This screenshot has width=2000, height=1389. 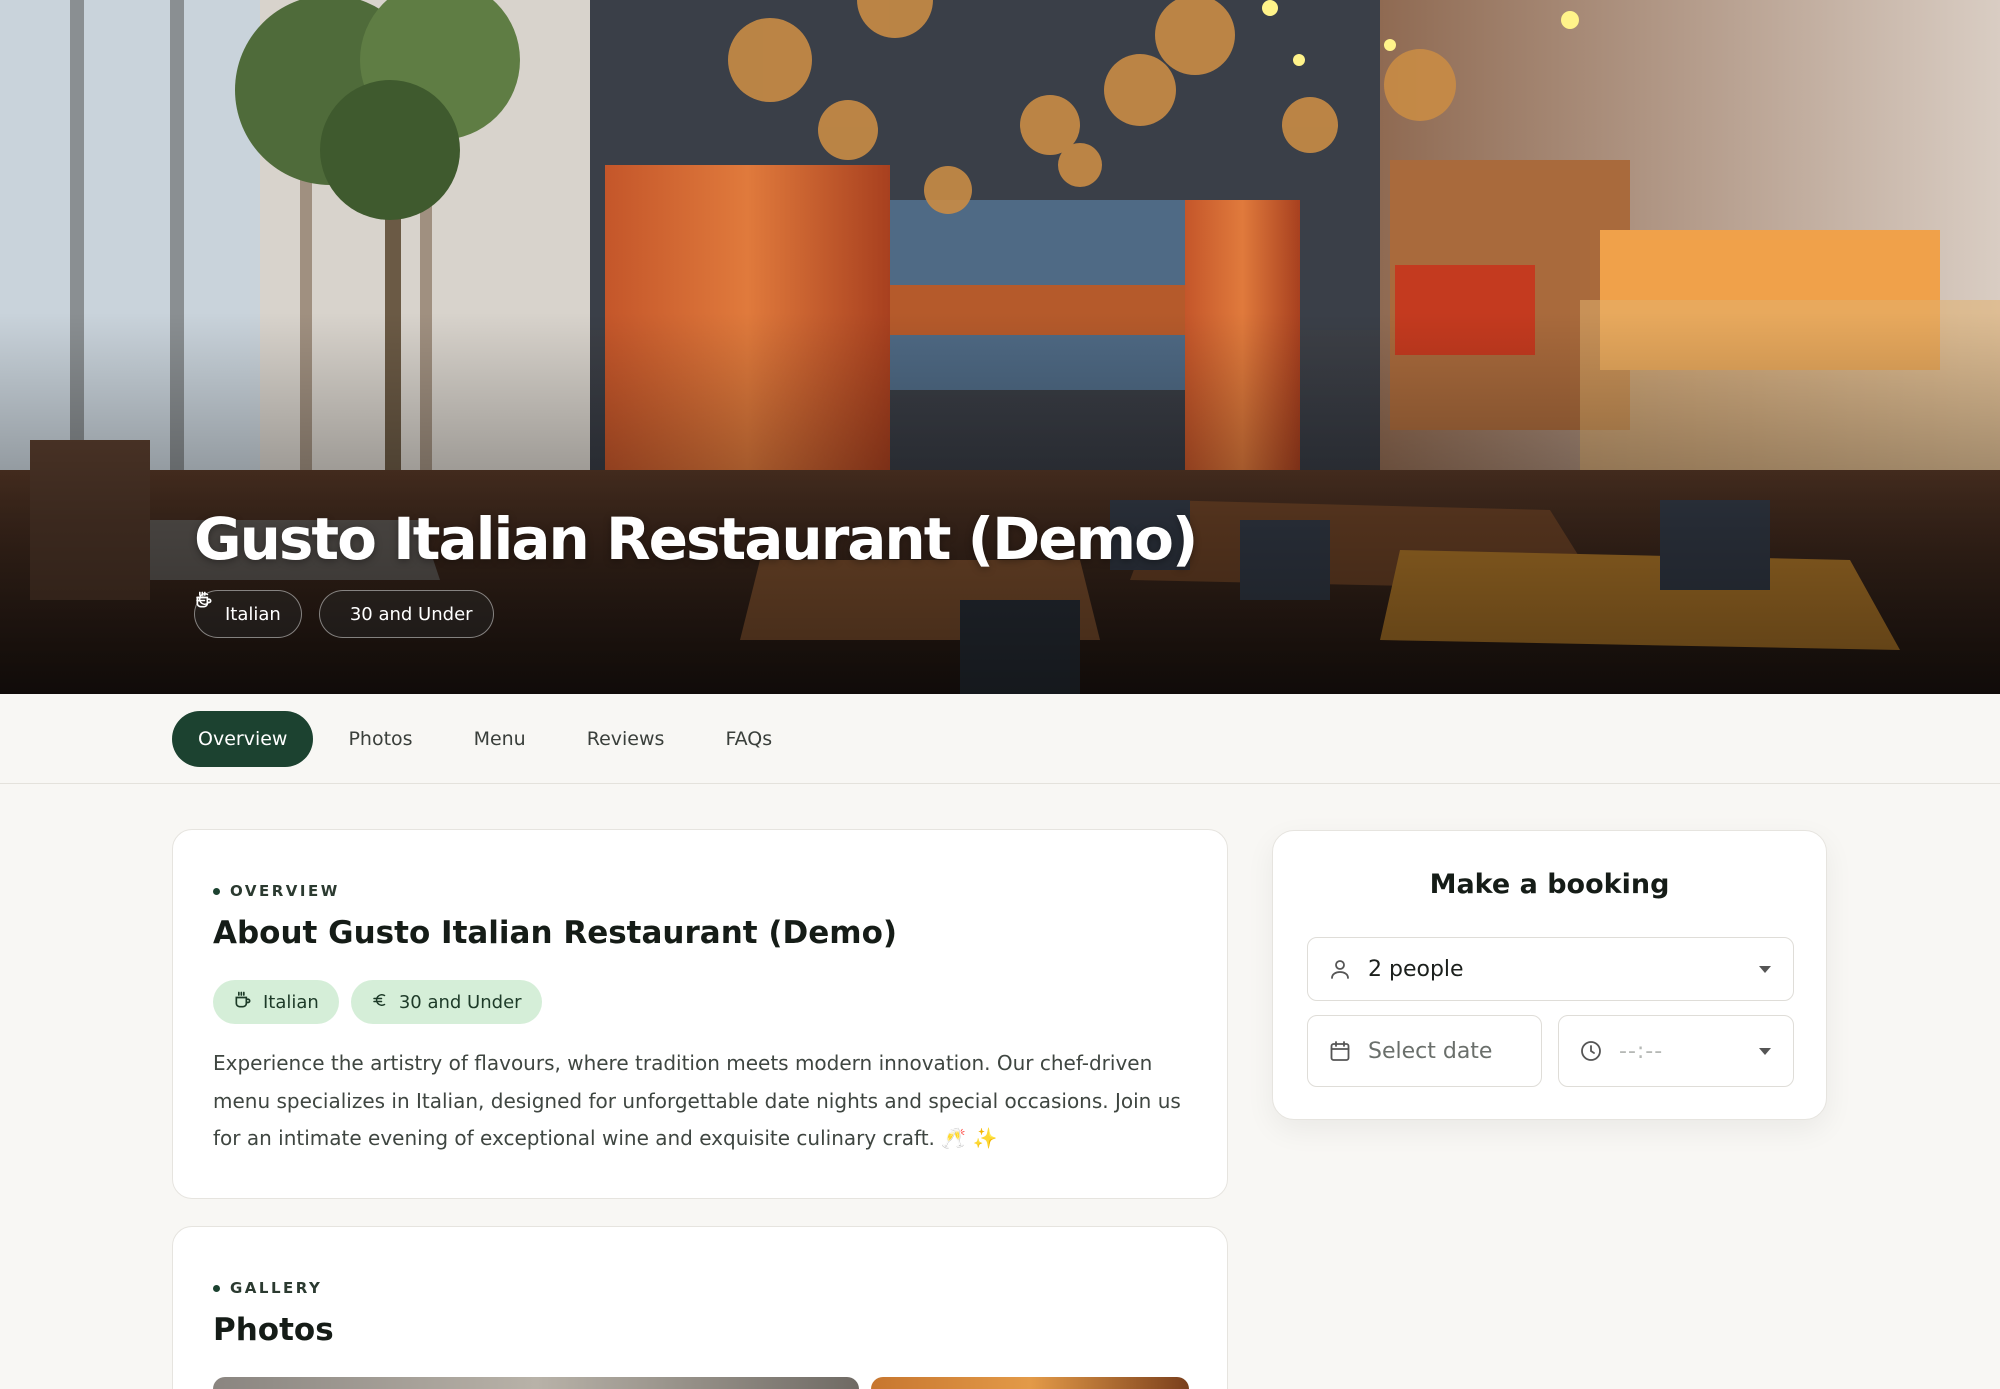 I want to click on gallery-images, so click(x=701, y=1383).